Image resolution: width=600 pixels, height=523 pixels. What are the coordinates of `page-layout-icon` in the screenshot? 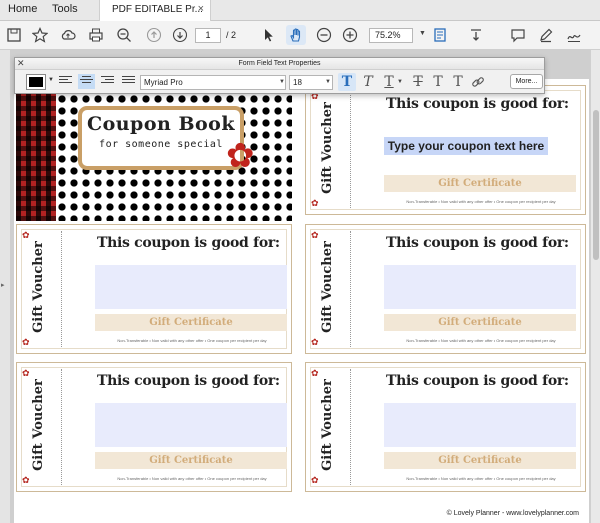 It's located at (440, 35).